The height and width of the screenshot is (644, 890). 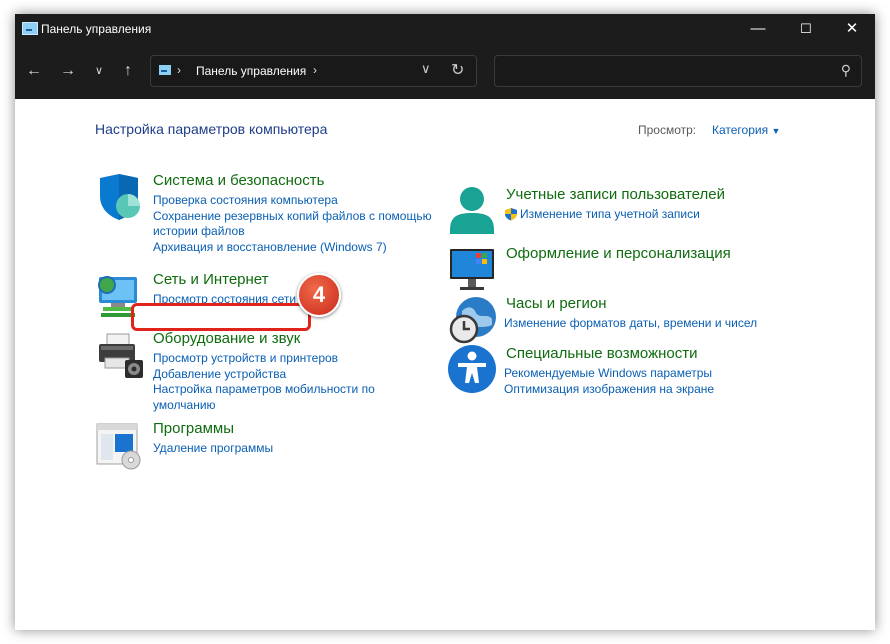 What do you see at coordinates (846, 70) in the screenshot?
I see `search-icon: ⚲` at bounding box center [846, 70].